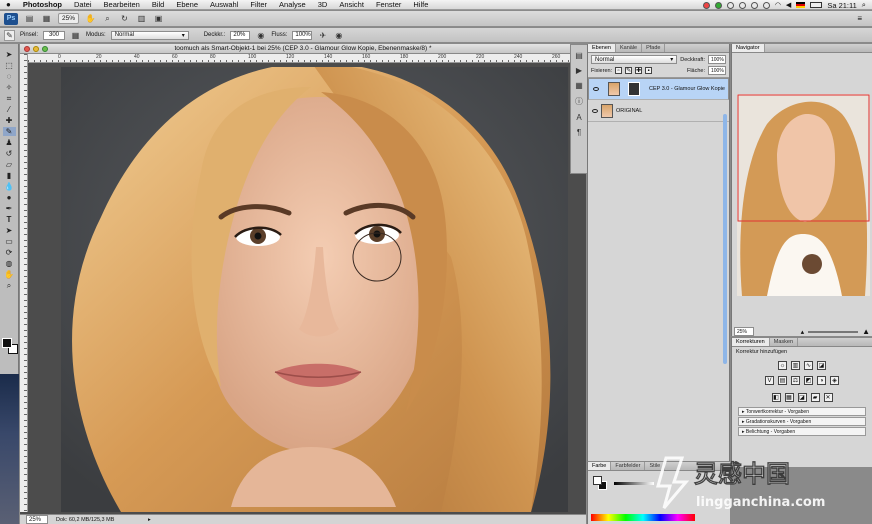 The height and width of the screenshot is (524, 872). What do you see at coordinates (658, 89) in the screenshot?
I see `layer-row-glamour-glow: CEP 3.0 - Glamour Glow Kopie` at bounding box center [658, 89].